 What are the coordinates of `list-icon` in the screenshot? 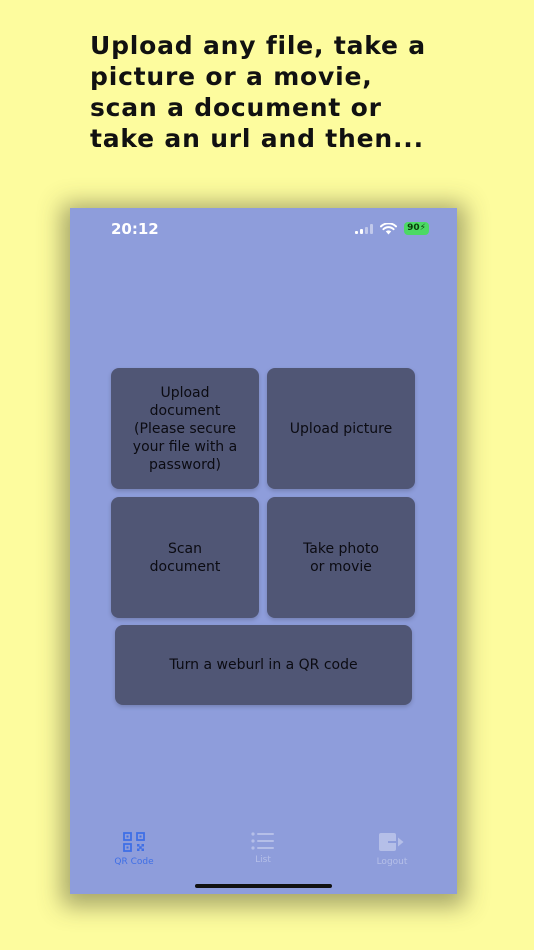 It's located at (262, 841).